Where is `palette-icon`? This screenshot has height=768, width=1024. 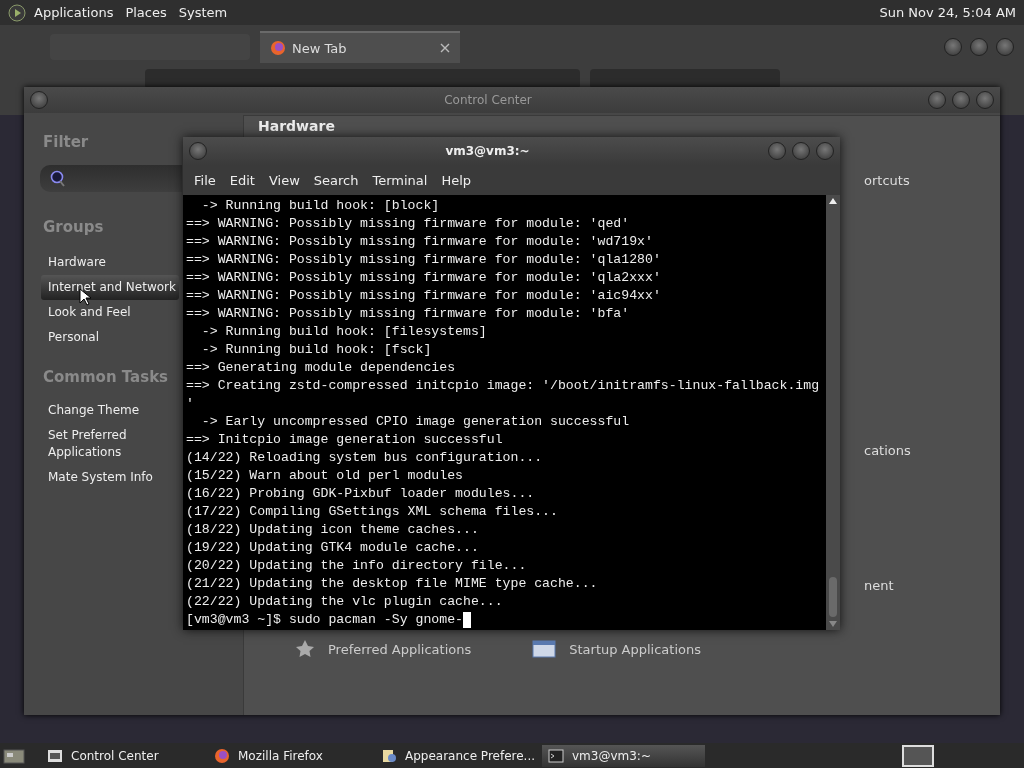 palette-icon is located at coordinates (389, 755).